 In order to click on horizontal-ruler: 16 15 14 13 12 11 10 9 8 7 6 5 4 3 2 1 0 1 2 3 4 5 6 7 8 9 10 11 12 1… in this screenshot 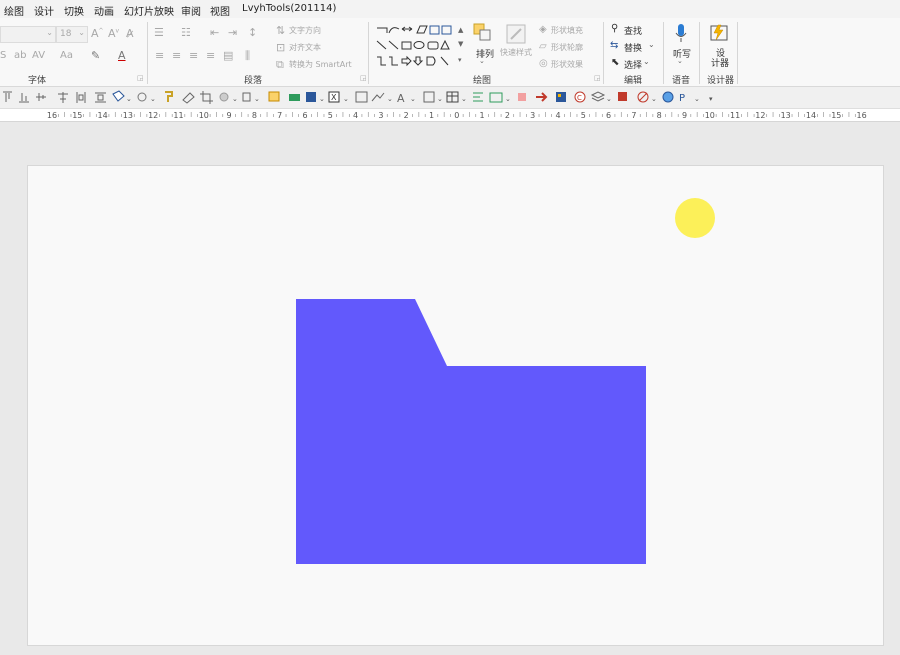, I will do `click(450, 115)`.